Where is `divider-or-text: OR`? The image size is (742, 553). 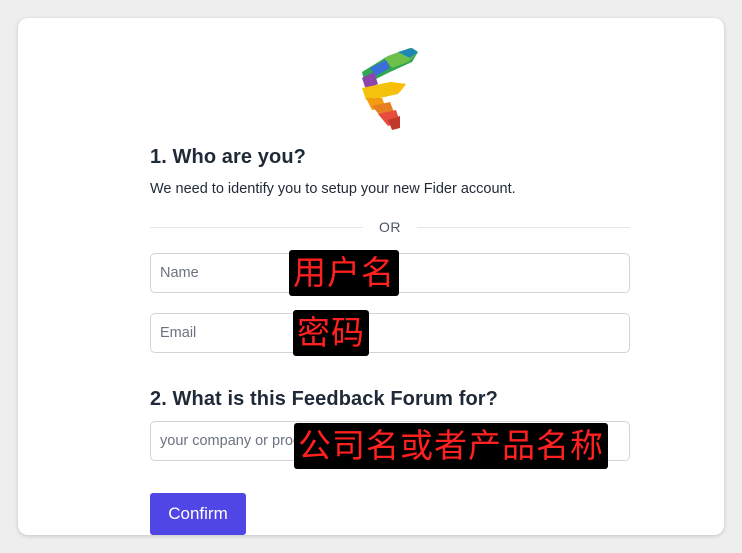 divider-or-text: OR is located at coordinates (390, 227).